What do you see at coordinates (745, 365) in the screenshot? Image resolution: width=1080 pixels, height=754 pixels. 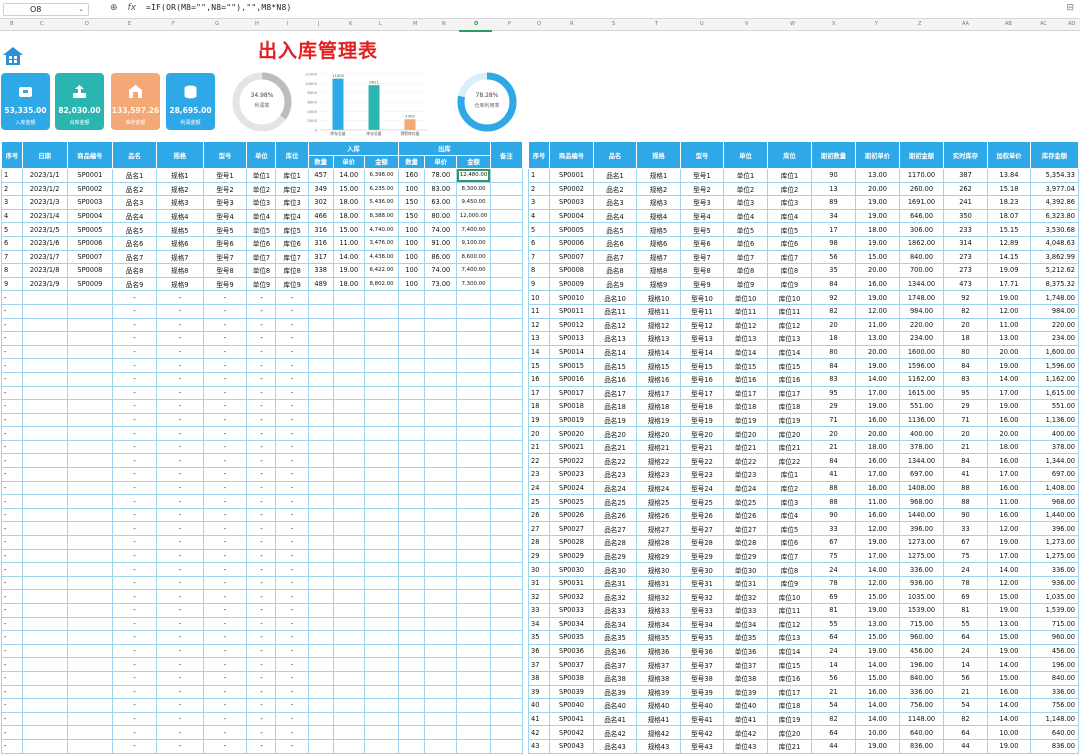 I see `table-cell: 单位15` at bounding box center [745, 365].